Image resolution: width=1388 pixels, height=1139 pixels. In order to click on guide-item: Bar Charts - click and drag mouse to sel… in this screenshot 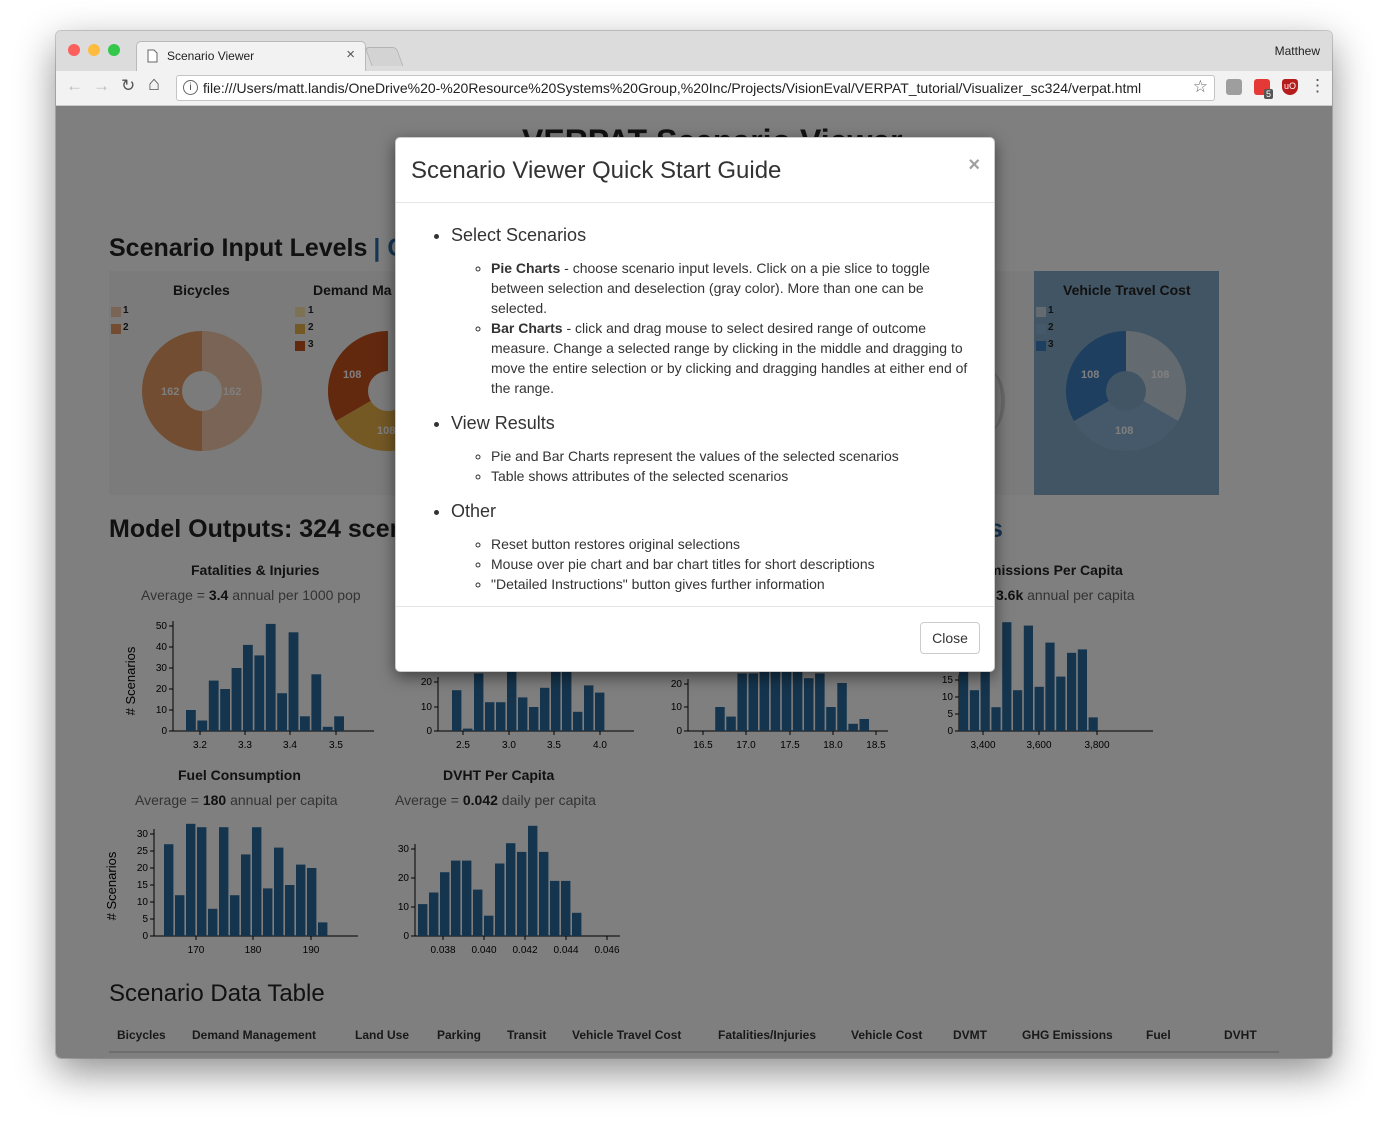, I will do `click(736, 358)`.